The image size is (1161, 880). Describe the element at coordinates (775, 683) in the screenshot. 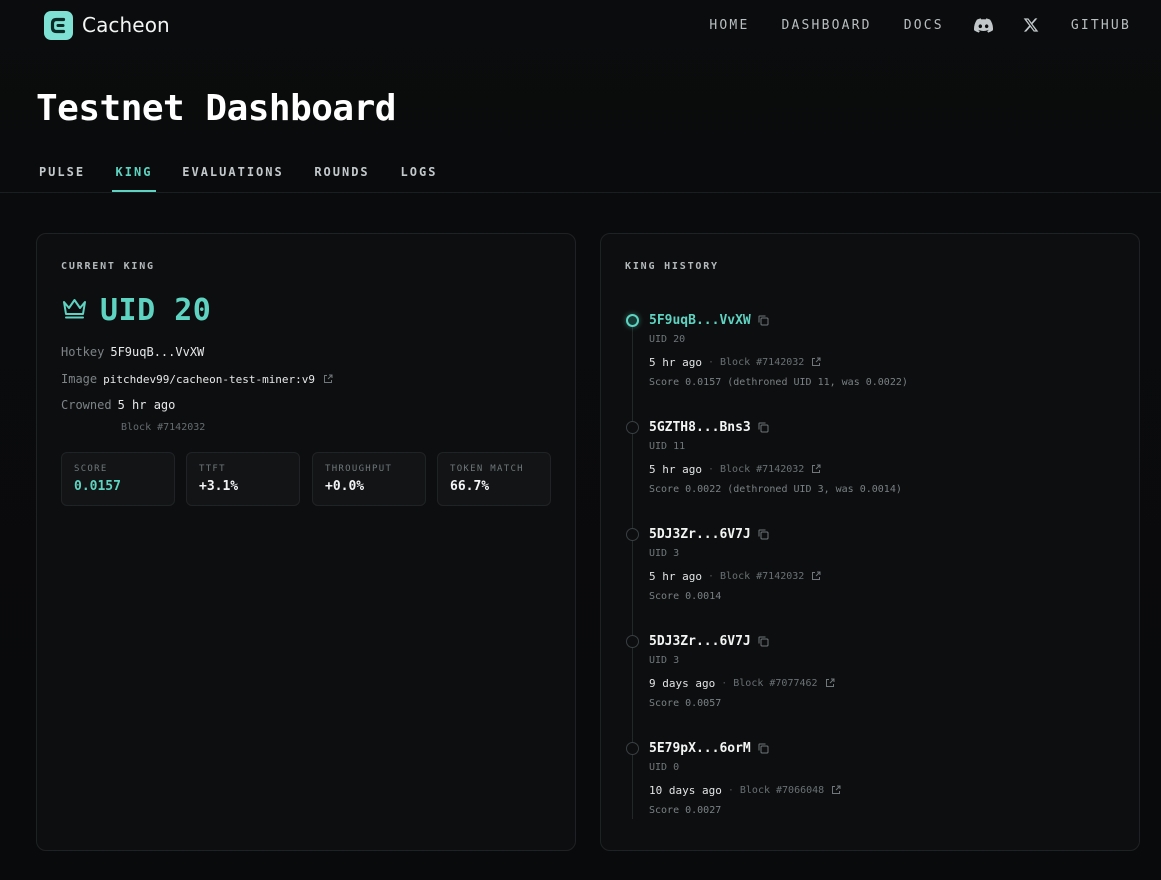

I see `history-block: Block #7077462` at that location.